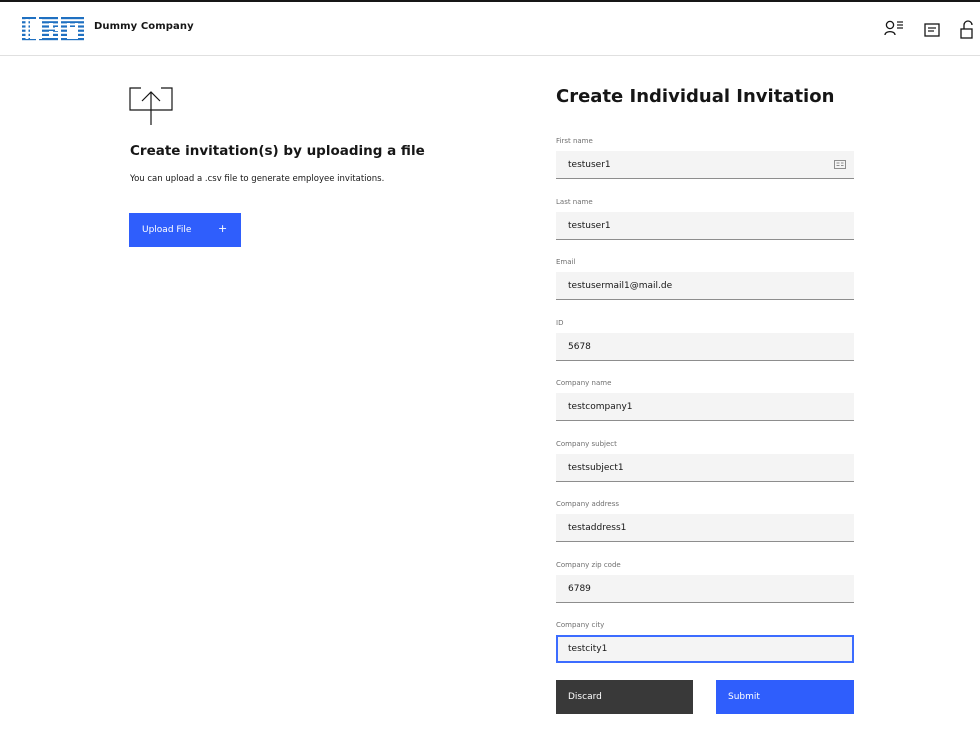  What do you see at coordinates (705, 649) in the screenshot?
I see `company-city-input` at bounding box center [705, 649].